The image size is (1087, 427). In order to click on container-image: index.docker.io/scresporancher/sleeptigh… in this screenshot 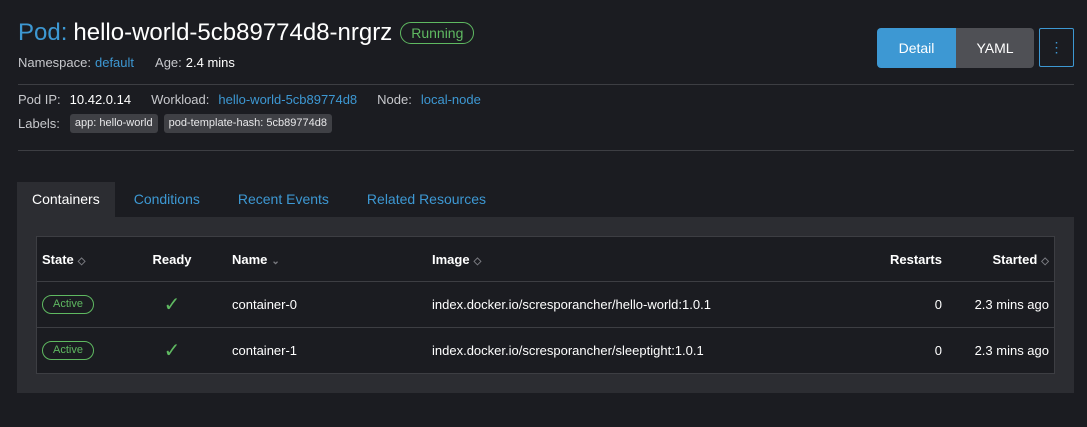, I will do `click(632, 350)`.